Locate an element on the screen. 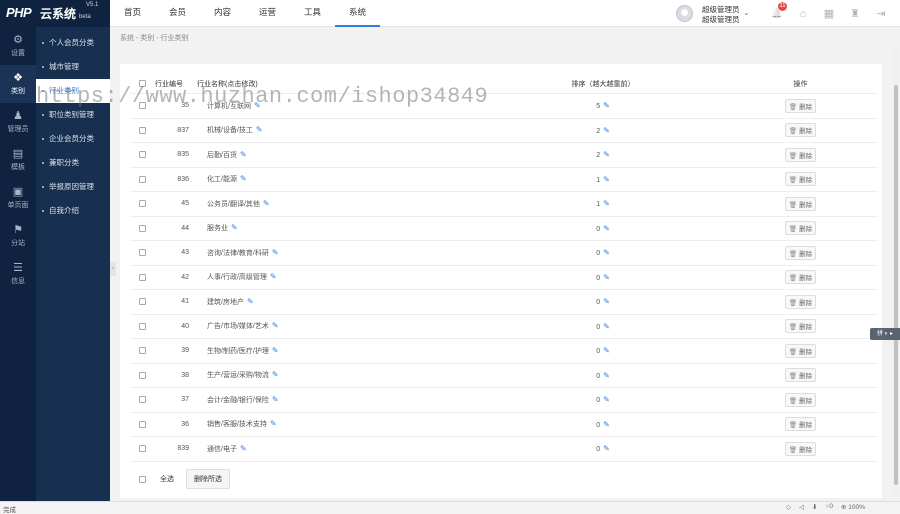 The width and height of the screenshot is (900, 514). row-name: 通信/电子 is located at coordinates (222, 449).